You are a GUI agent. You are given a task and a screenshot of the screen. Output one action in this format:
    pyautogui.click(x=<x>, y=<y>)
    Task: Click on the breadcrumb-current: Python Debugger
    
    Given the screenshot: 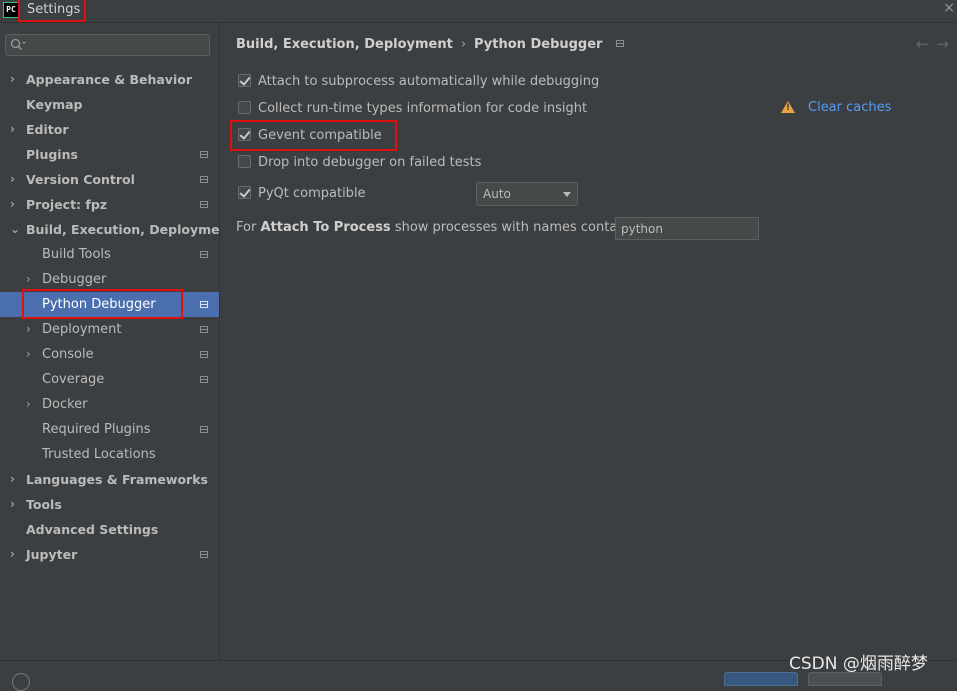 What is the action you would take?
    pyautogui.click(x=538, y=44)
    